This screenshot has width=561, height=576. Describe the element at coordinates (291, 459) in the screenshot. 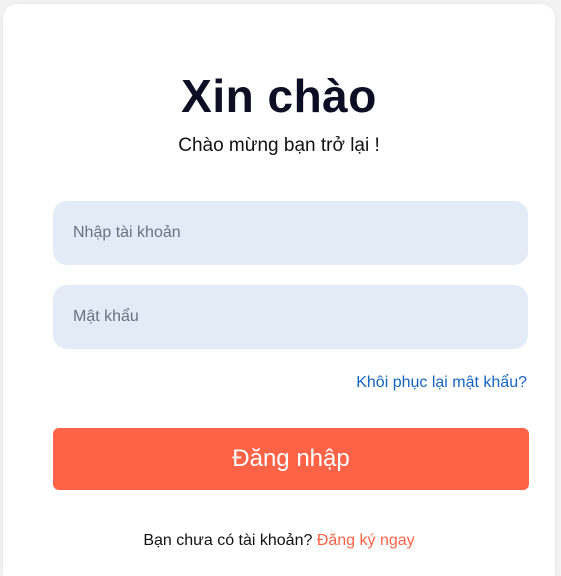

I see `login-button: Đăng nhập` at that location.